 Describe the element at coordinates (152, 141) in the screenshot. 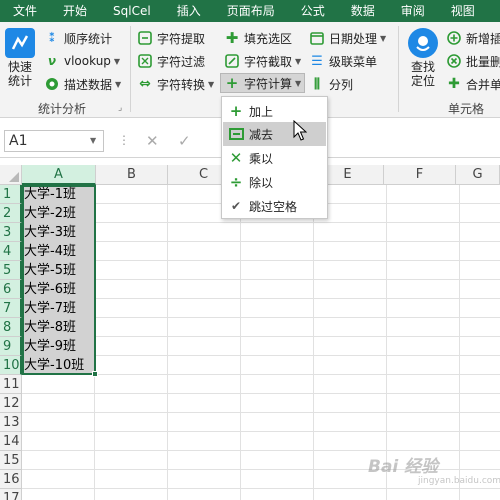

I see `cancel-icon: ✕` at that location.